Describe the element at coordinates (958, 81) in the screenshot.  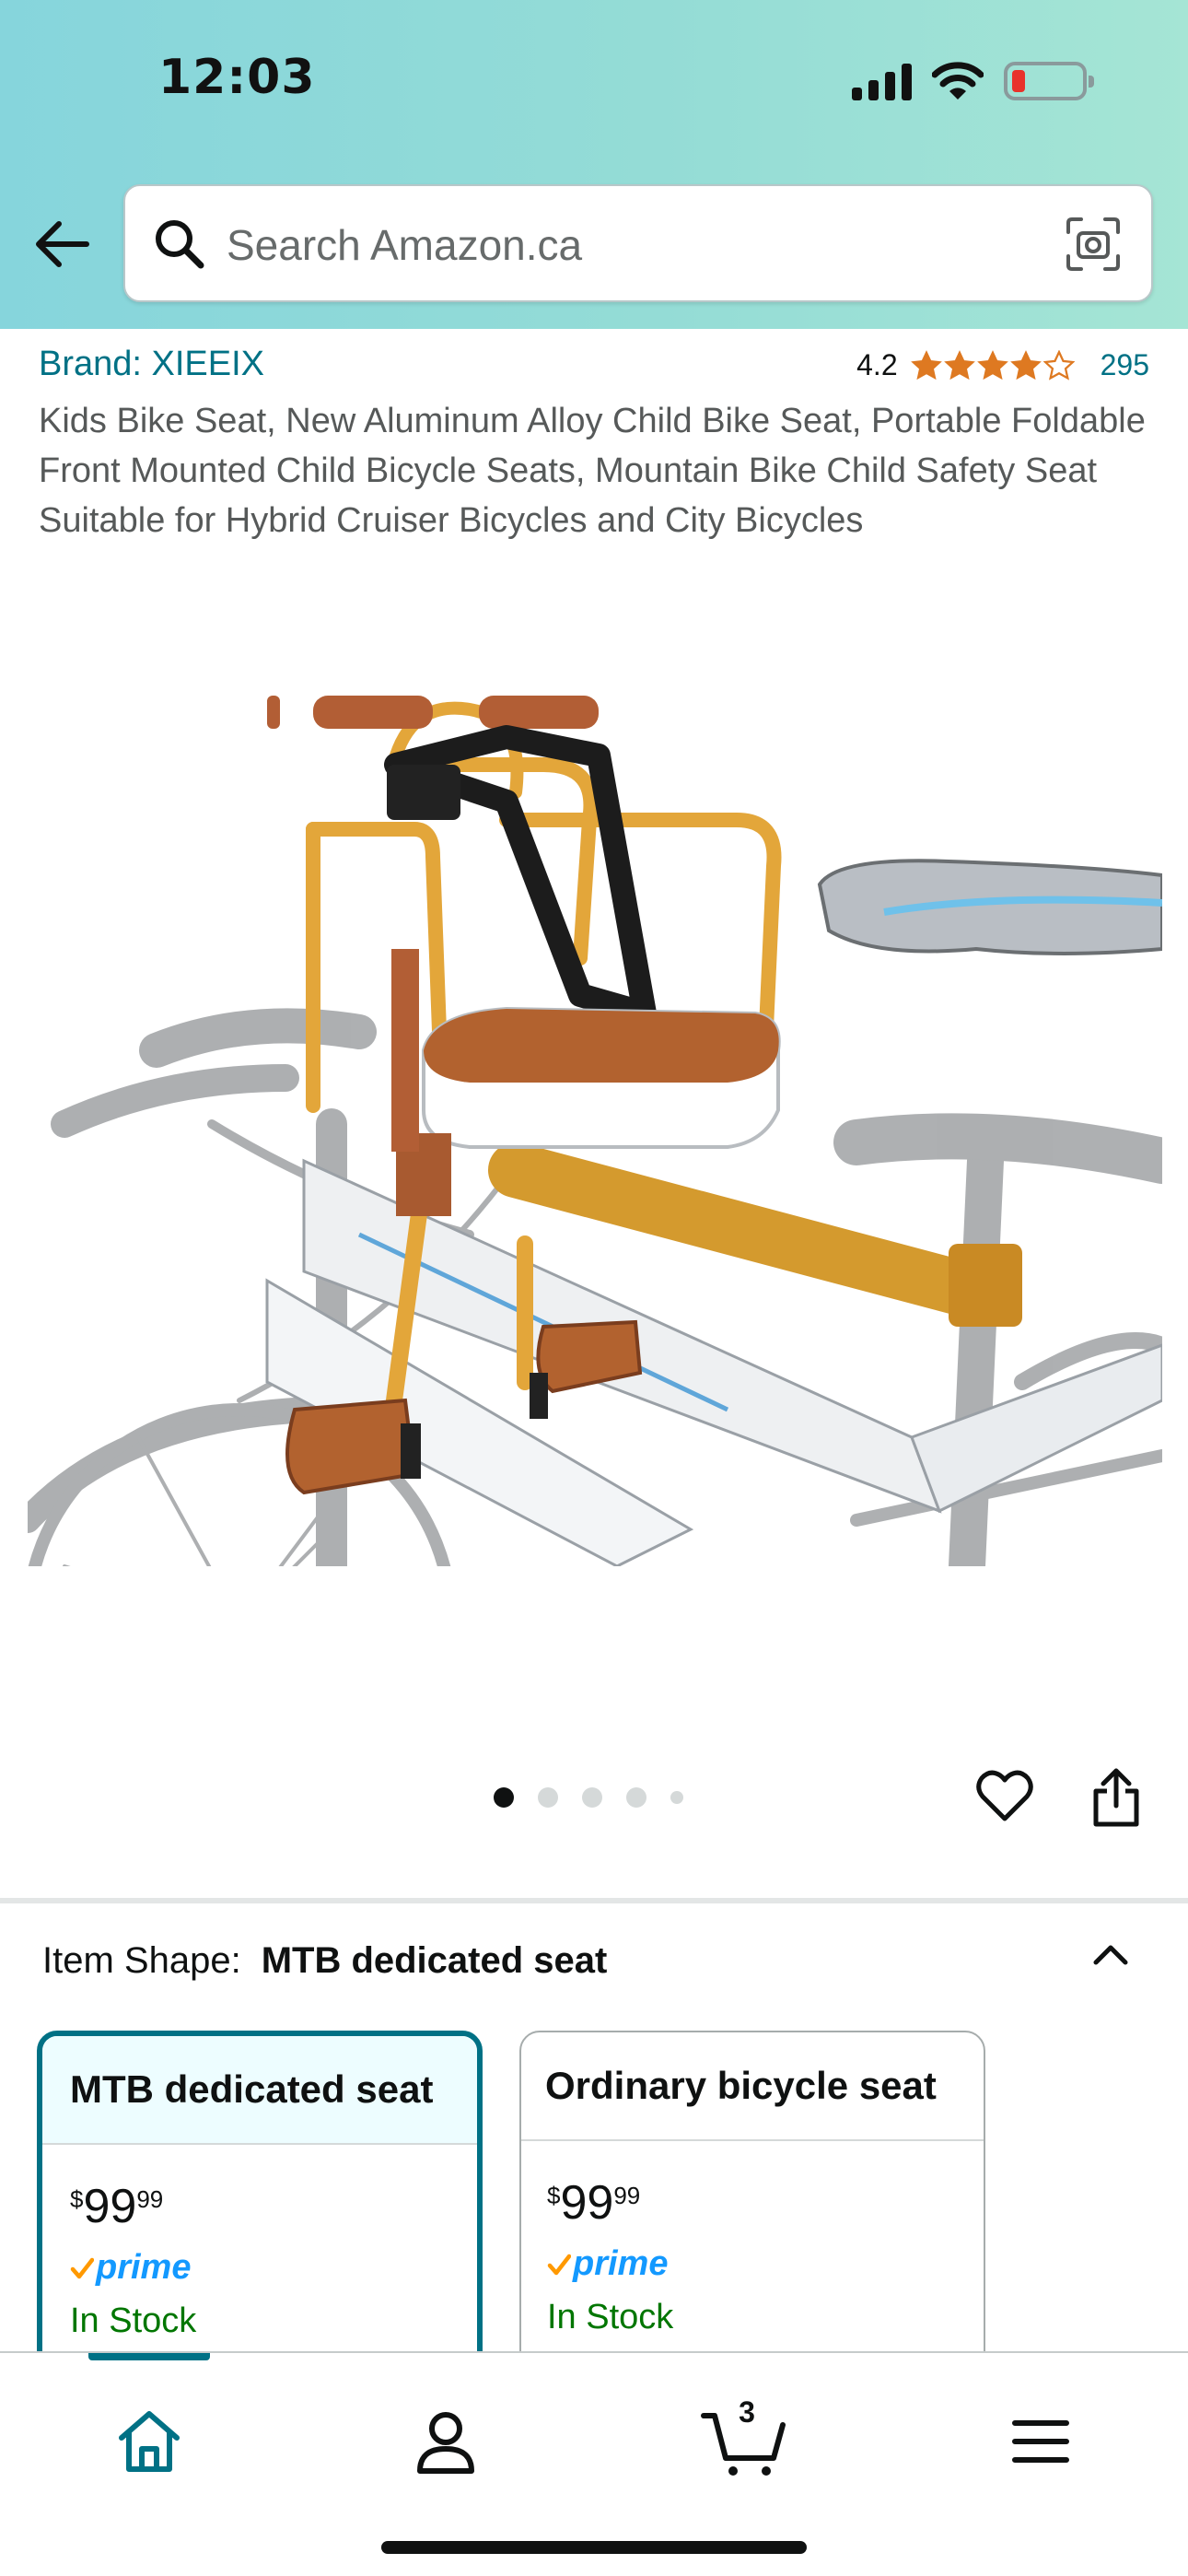
I see `wifi-icon` at that location.